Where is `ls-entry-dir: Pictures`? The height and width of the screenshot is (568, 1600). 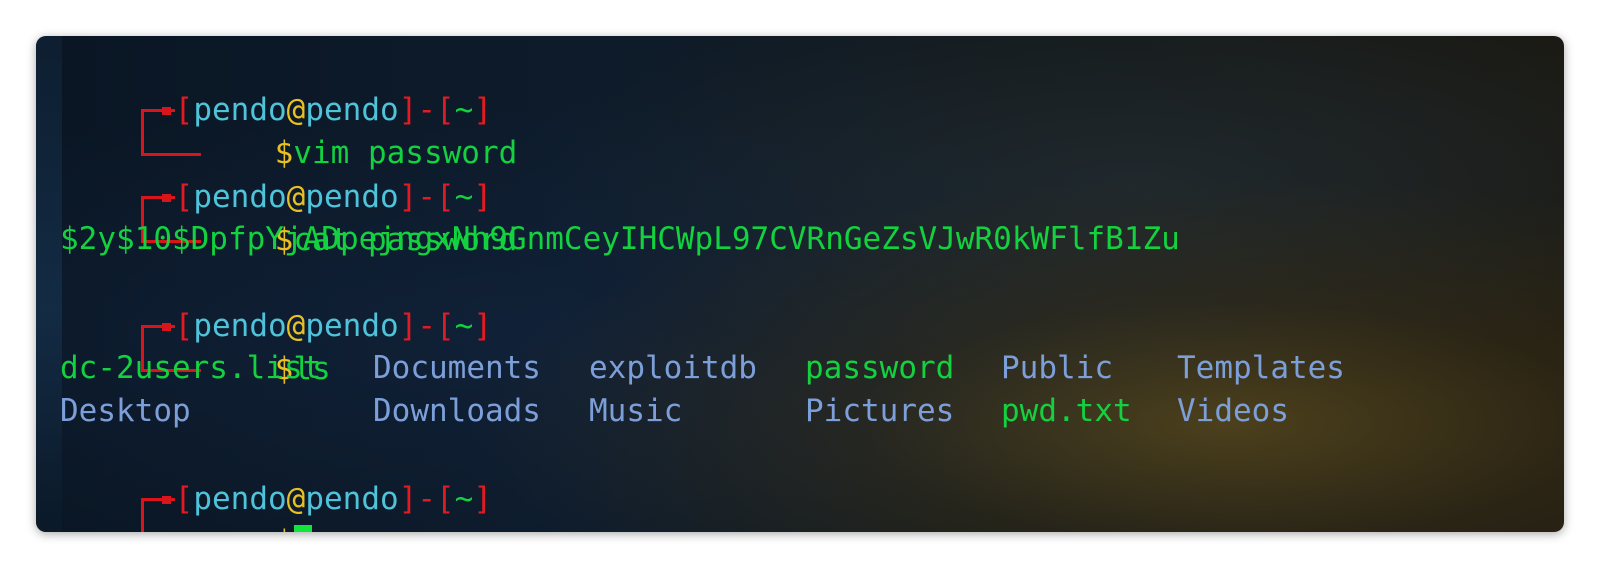
ls-entry-dir: Pictures is located at coordinates (880, 411).